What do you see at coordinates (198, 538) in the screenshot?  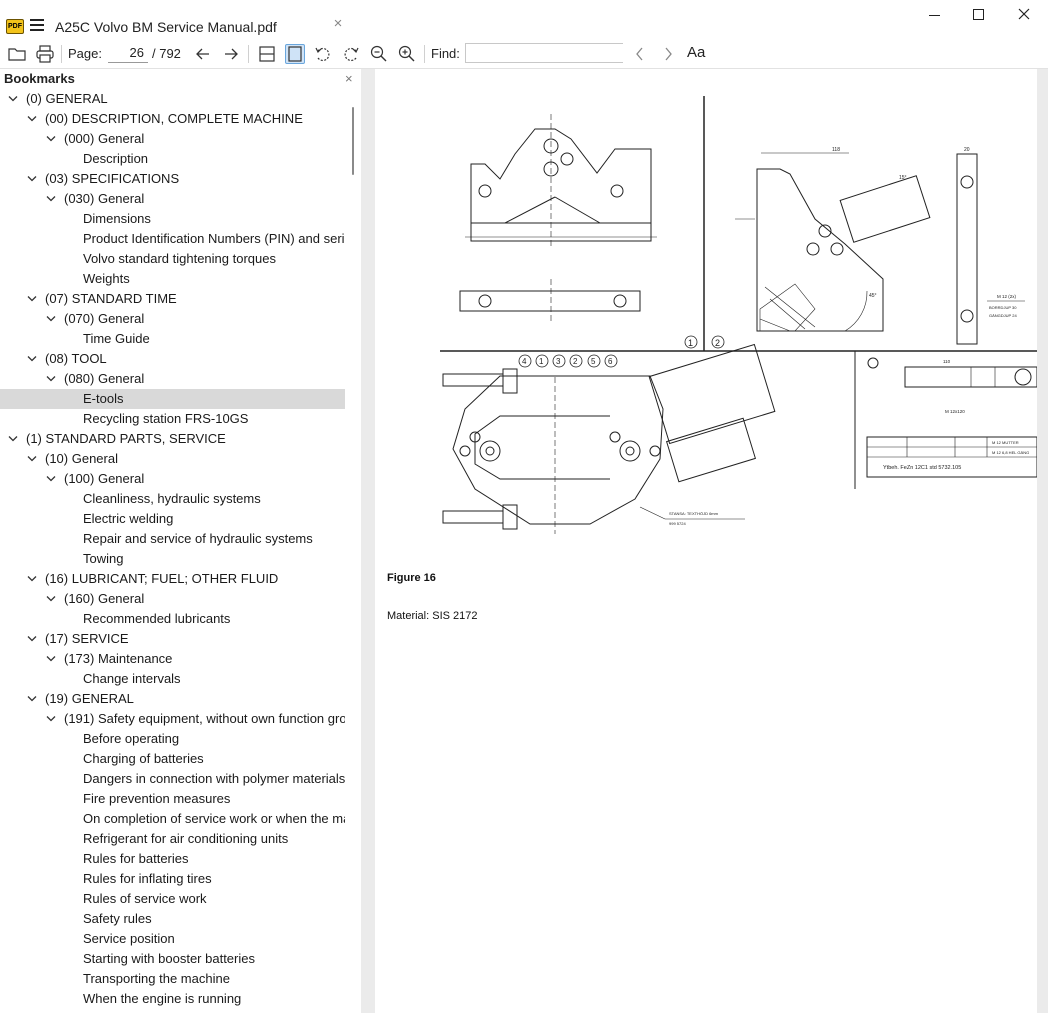 I see `bookmark-label: Repair and service of hydraulic systems` at bounding box center [198, 538].